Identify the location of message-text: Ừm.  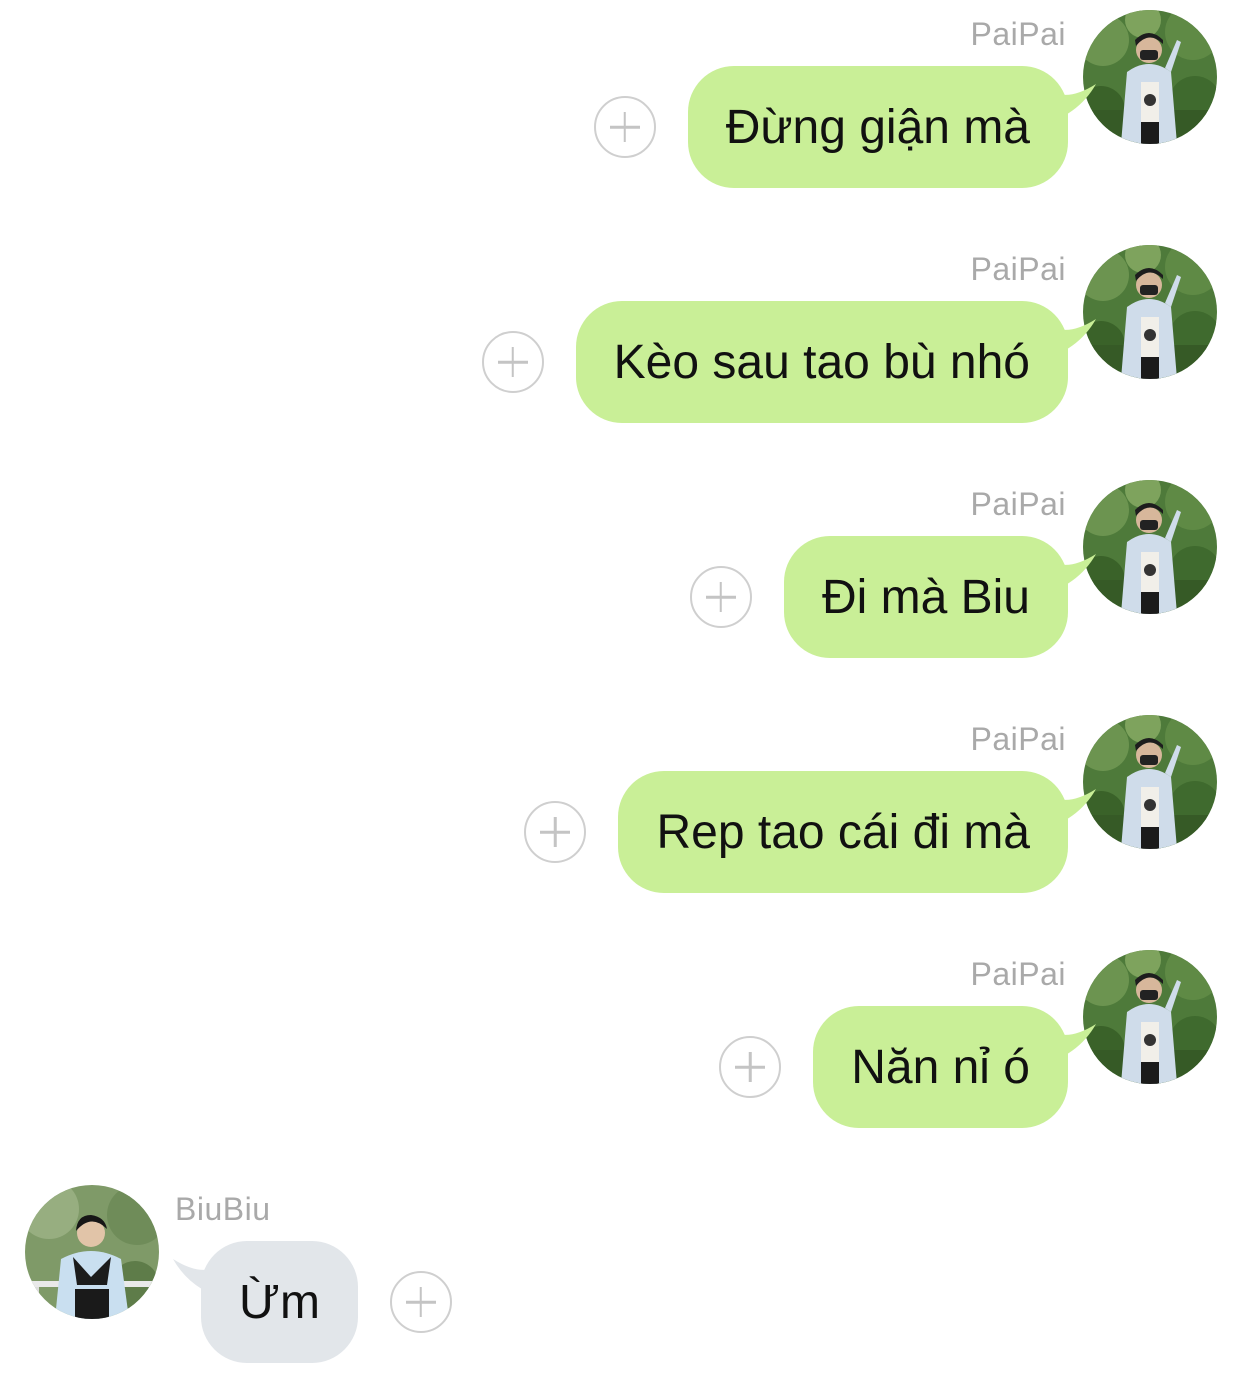
(279, 1302).